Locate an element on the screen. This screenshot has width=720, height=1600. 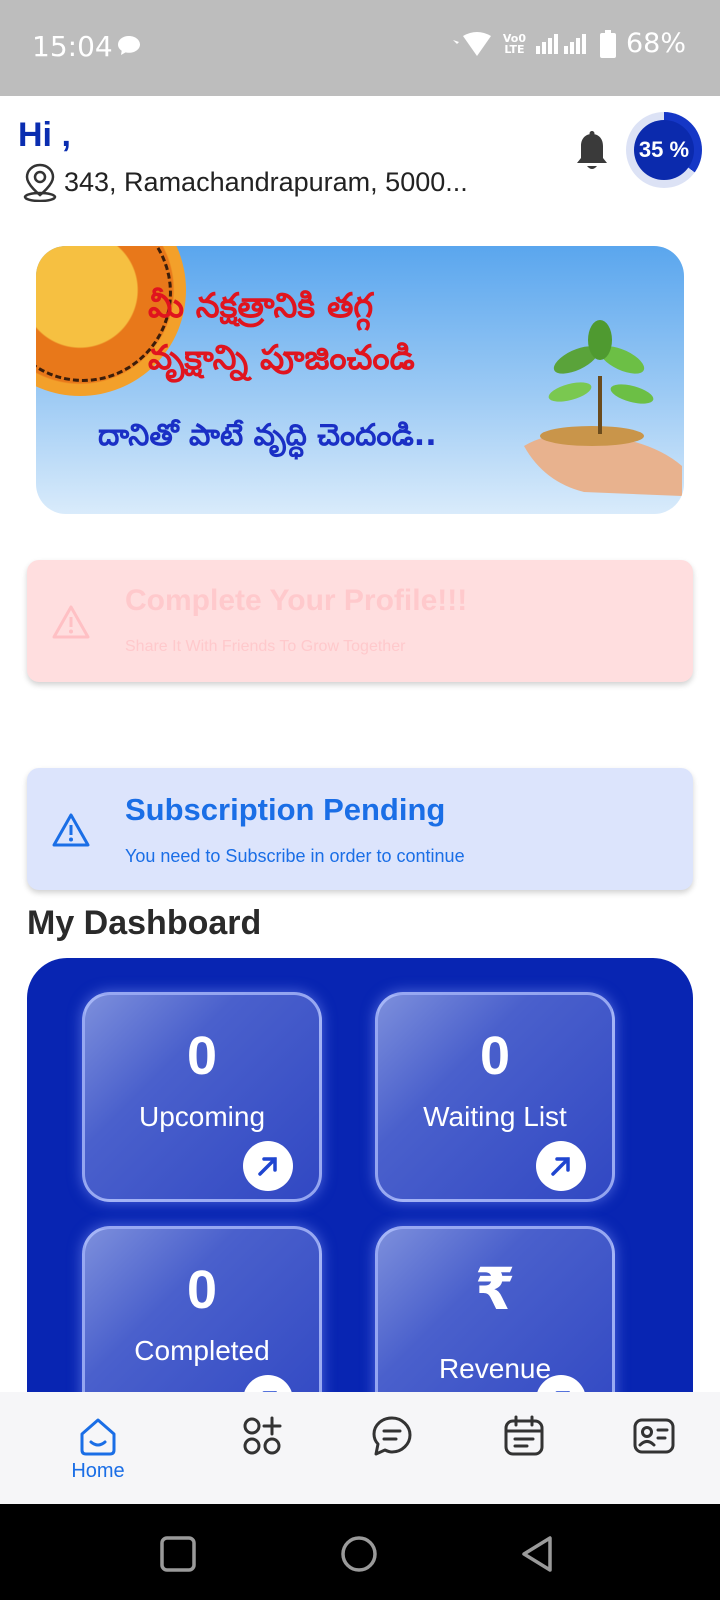
home-button-icon is located at coordinates (359, 1554).